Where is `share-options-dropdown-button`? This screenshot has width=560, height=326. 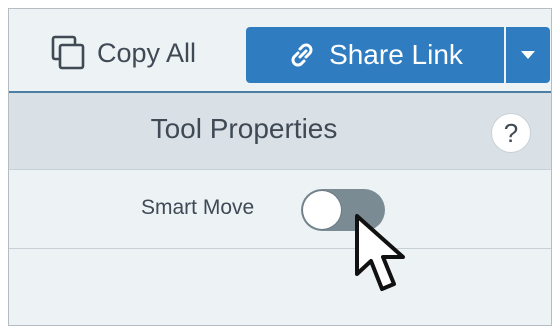 share-options-dropdown-button is located at coordinates (528, 55).